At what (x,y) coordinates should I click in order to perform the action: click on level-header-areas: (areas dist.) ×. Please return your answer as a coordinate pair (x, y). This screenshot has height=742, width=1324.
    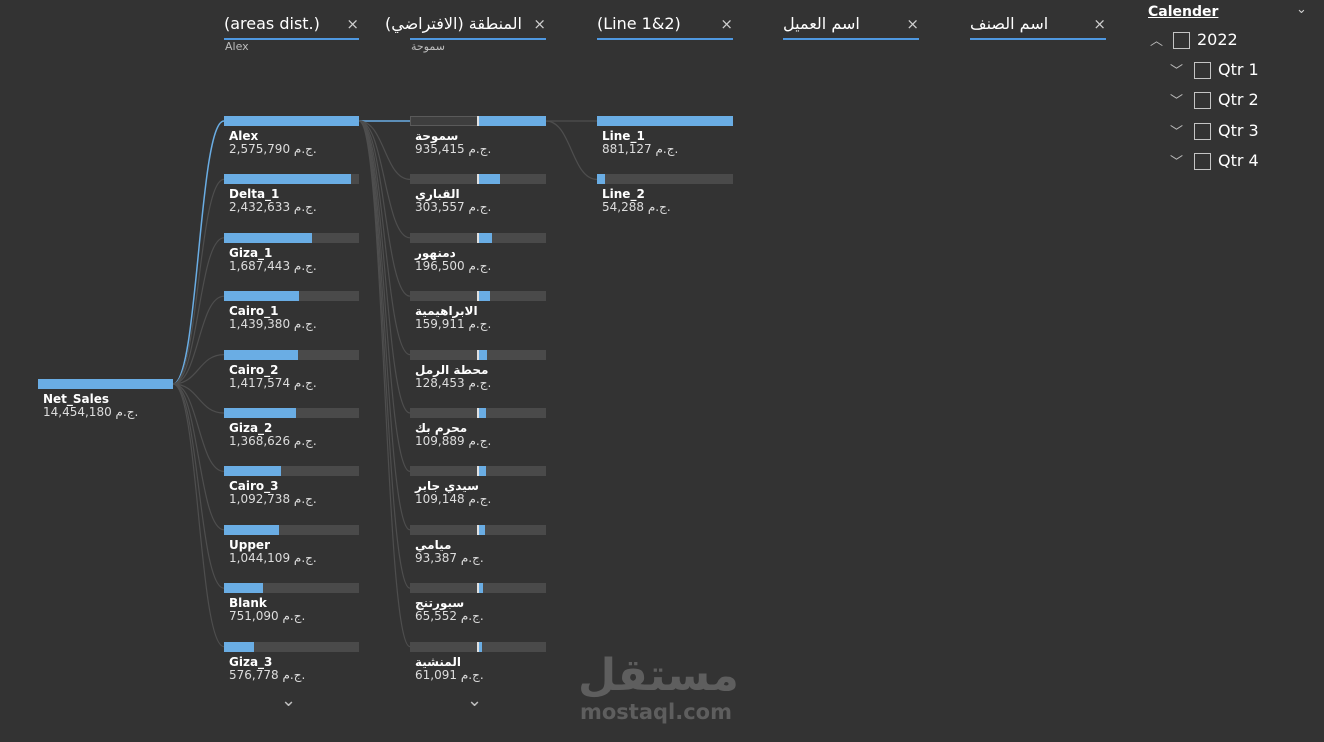
    Looking at the image, I should click on (291, 27).